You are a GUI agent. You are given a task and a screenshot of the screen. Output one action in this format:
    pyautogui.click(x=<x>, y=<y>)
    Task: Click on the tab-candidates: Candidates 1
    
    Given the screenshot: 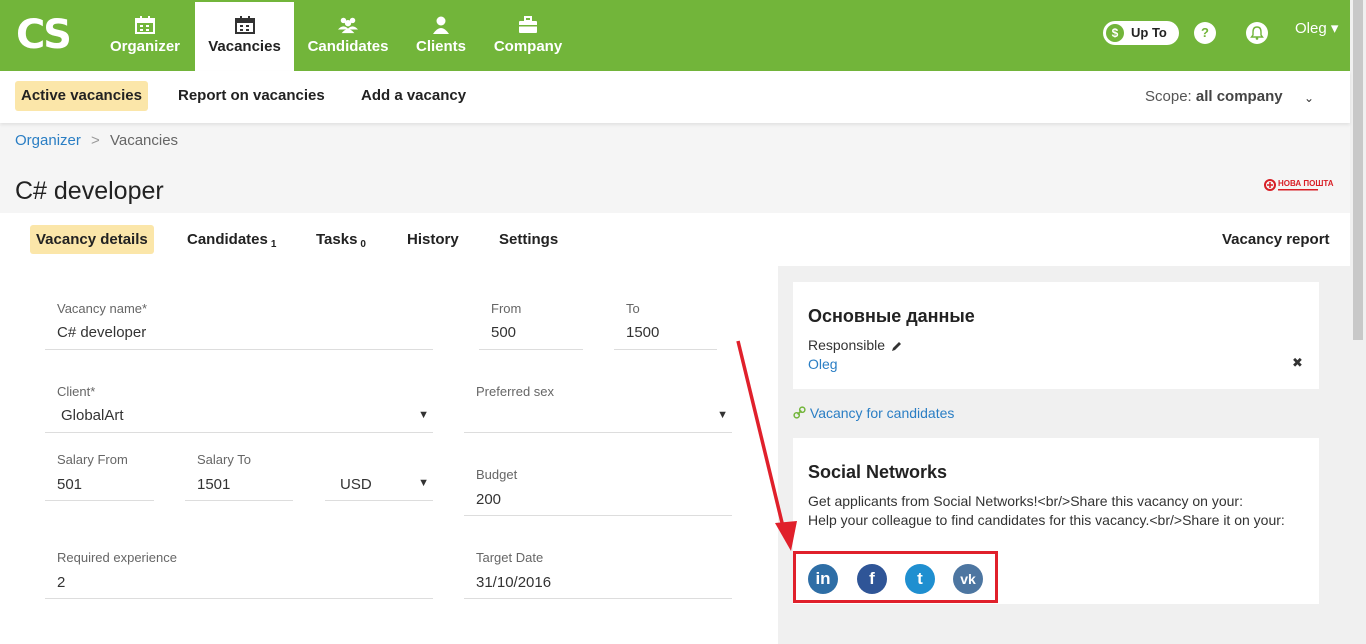 What is the action you would take?
    pyautogui.click(x=231, y=239)
    